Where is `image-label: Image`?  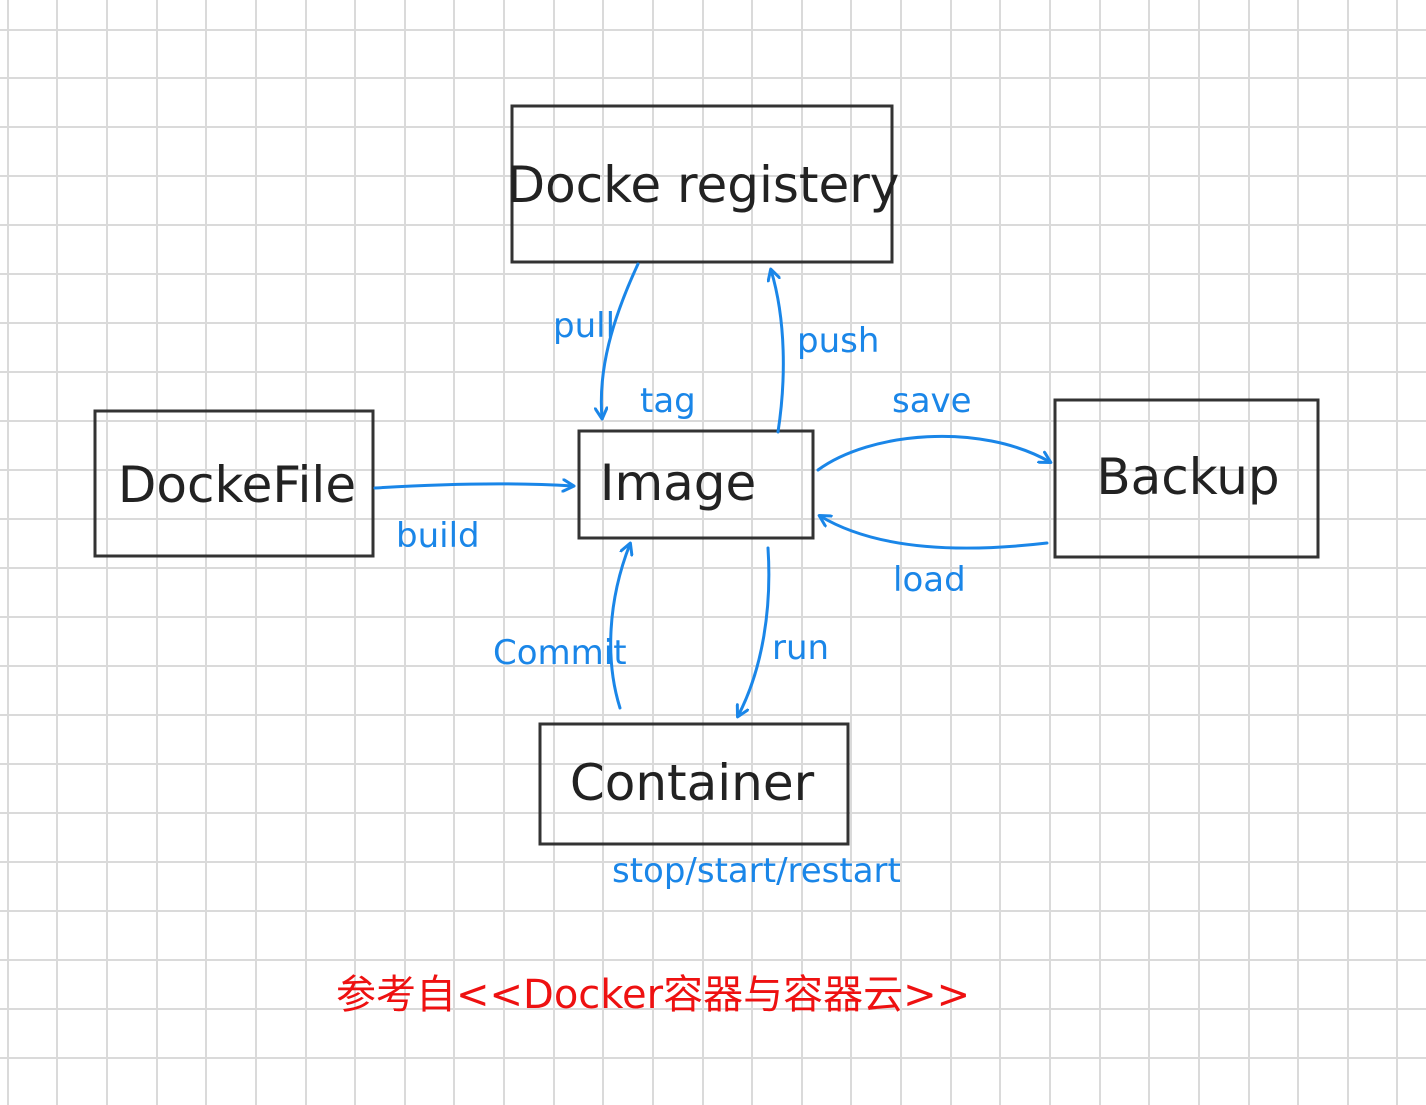
image-label: Image is located at coordinates (678, 483).